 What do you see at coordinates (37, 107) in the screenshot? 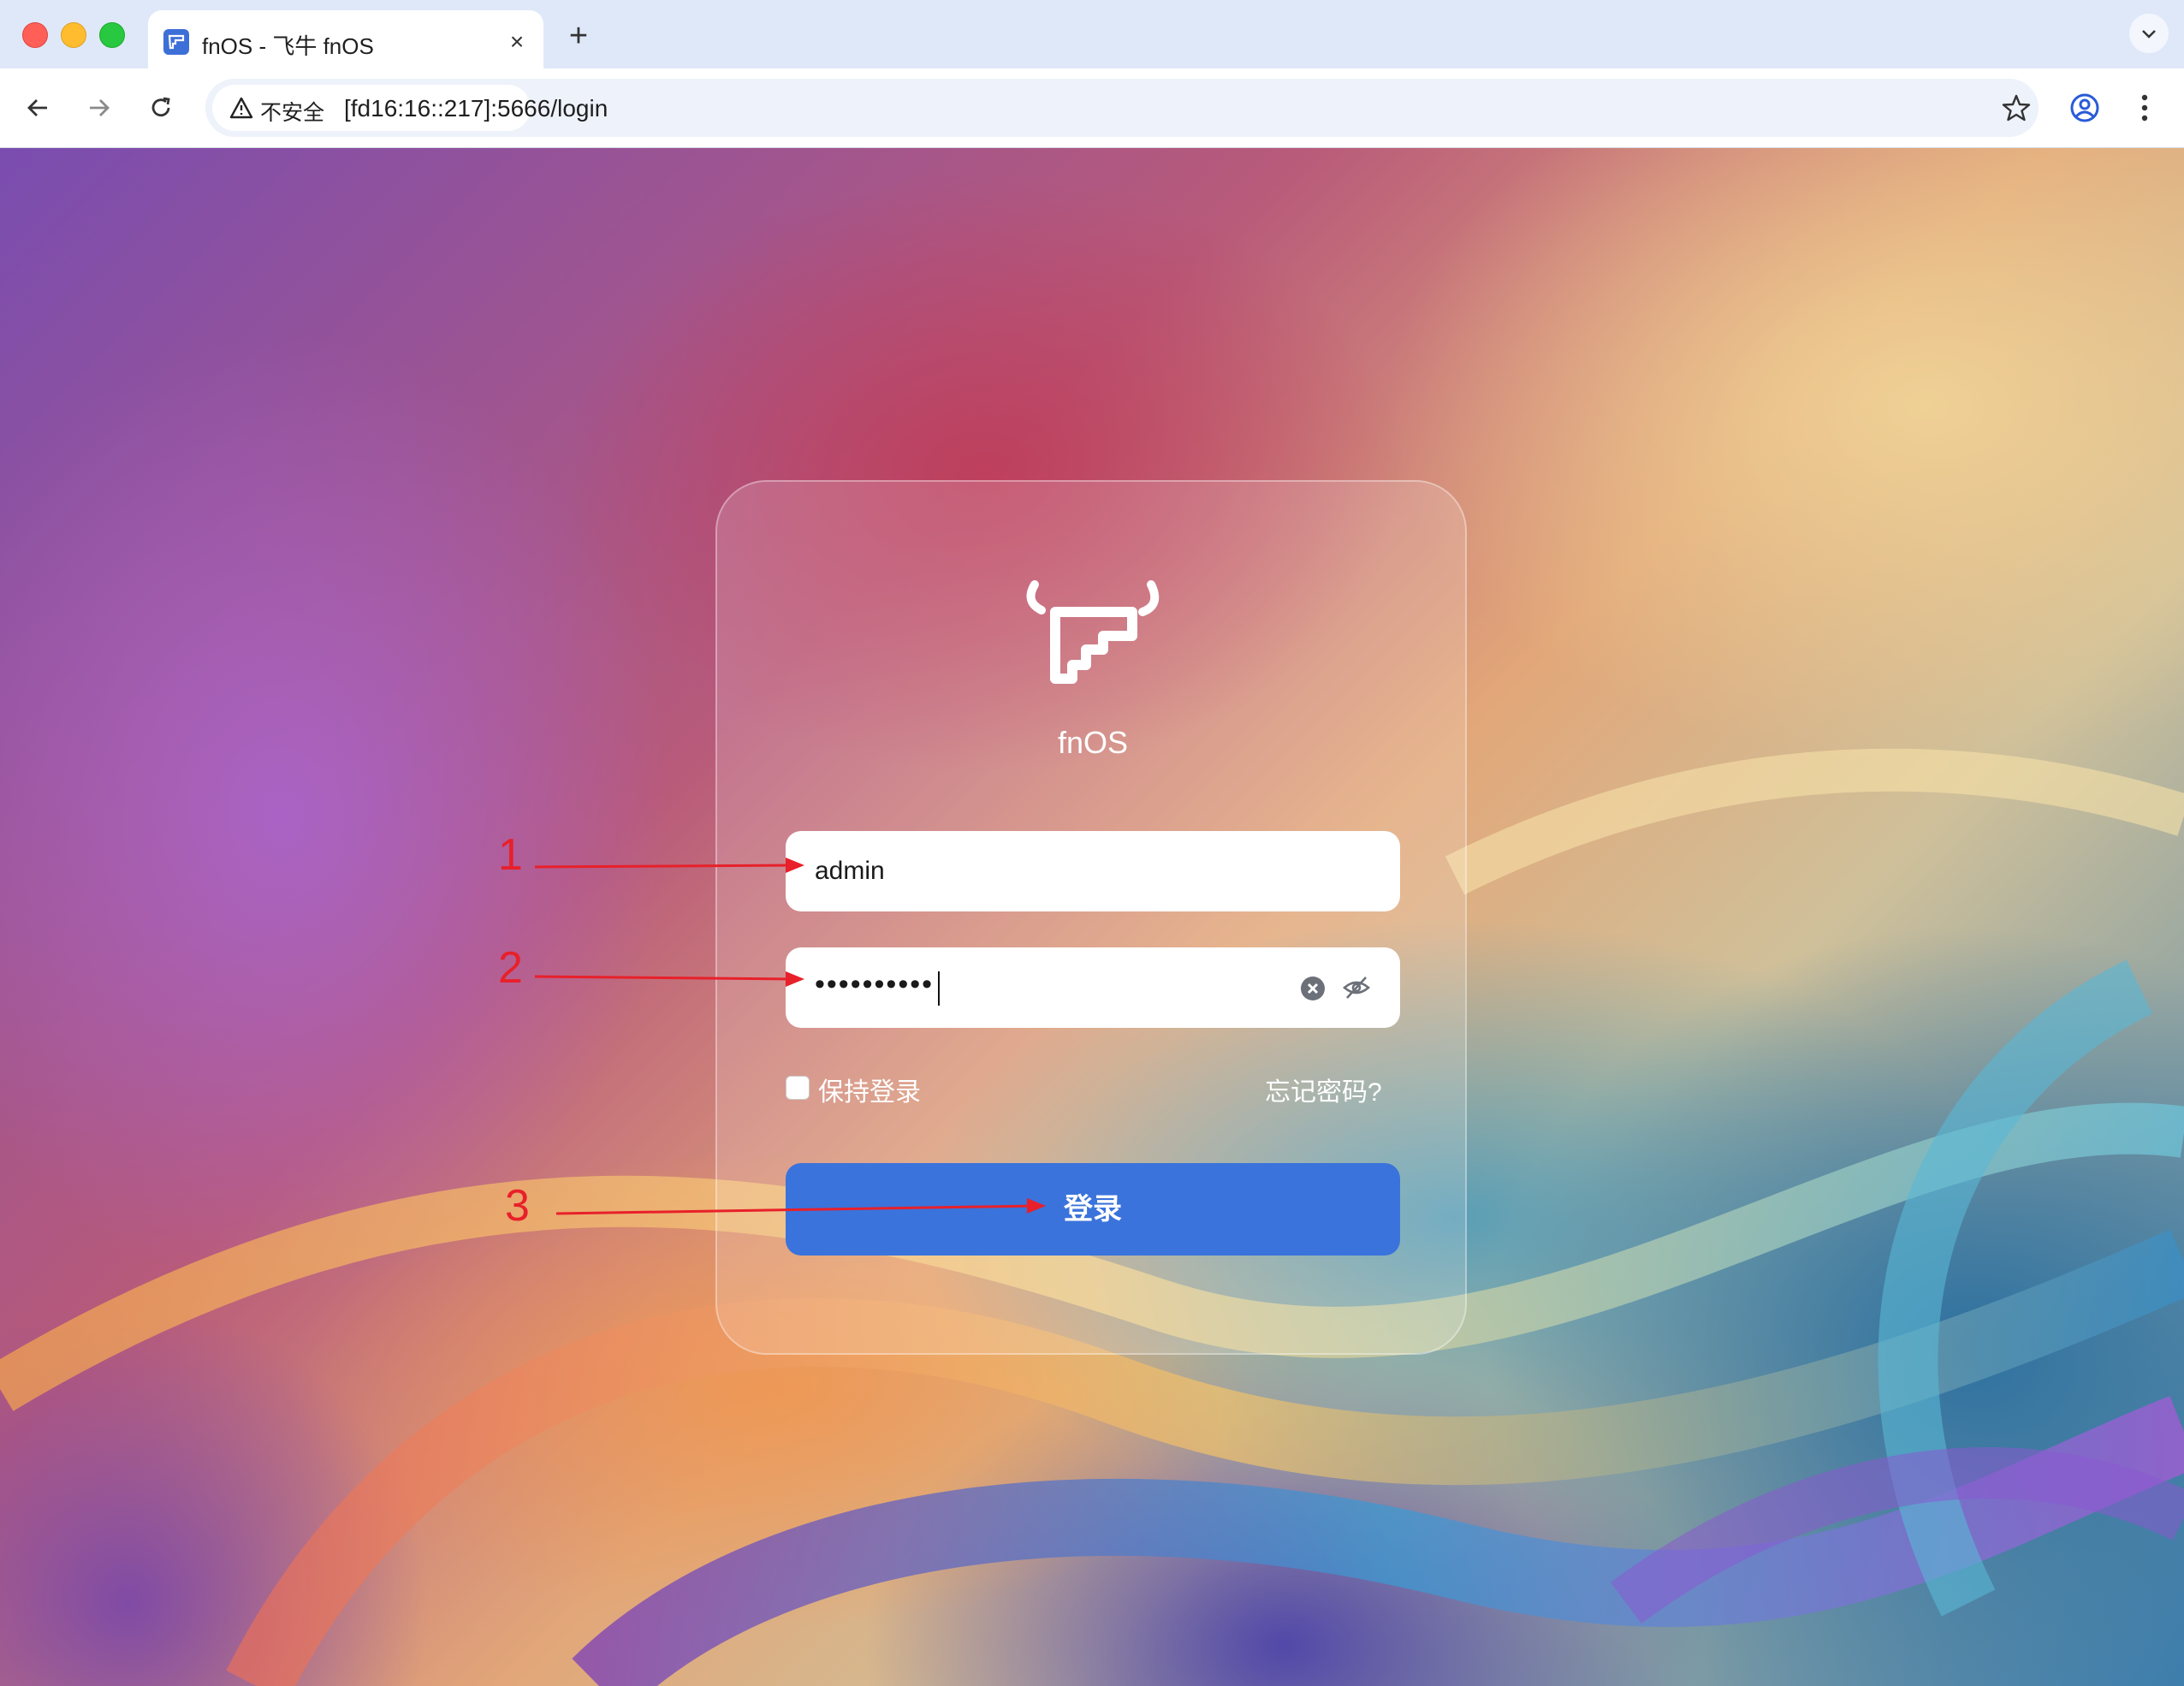
I see `back-icon` at bounding box center [37, 107].